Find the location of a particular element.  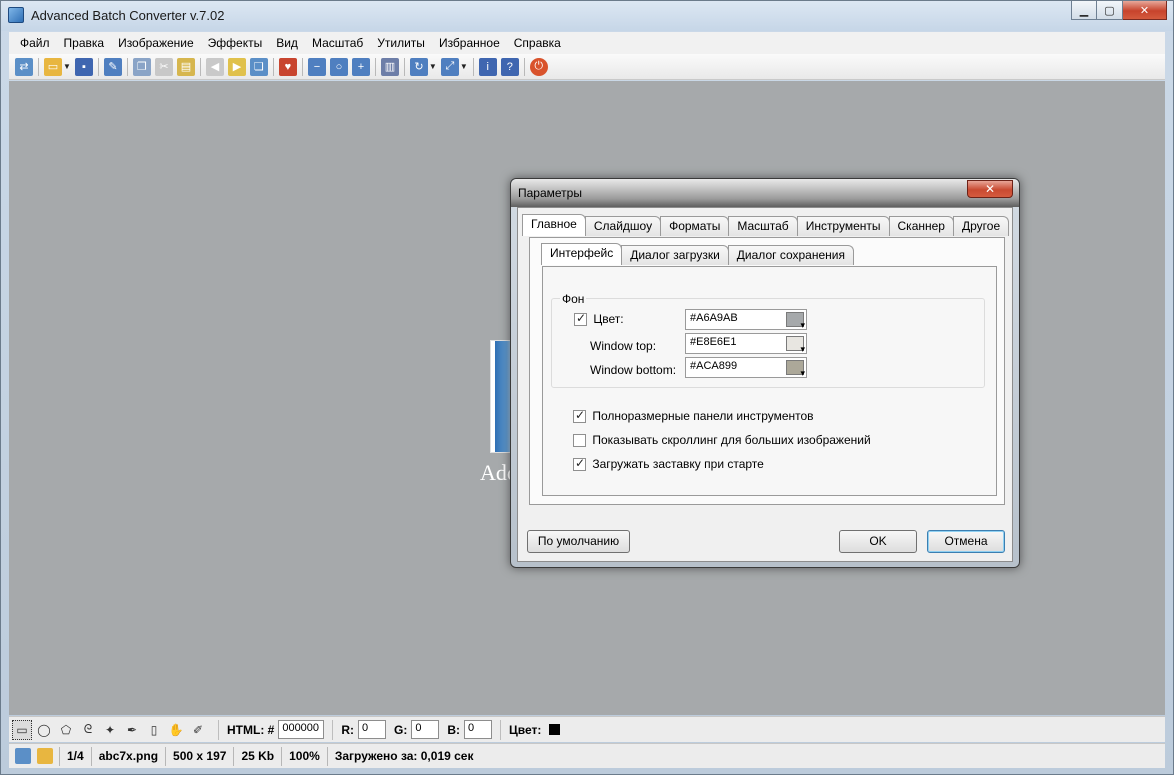

close-button: ✕ is located at coordinates (1145, 10).